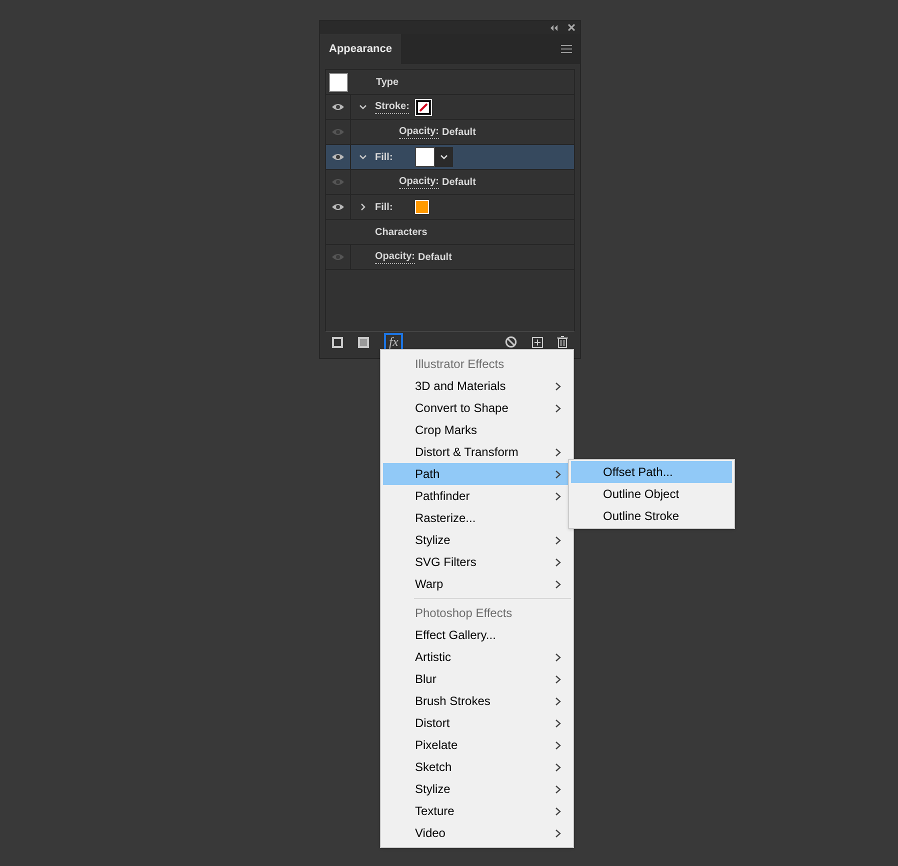 This screenshot has width=898, height=866. I want to click on clear-icon, so click(511, 342).